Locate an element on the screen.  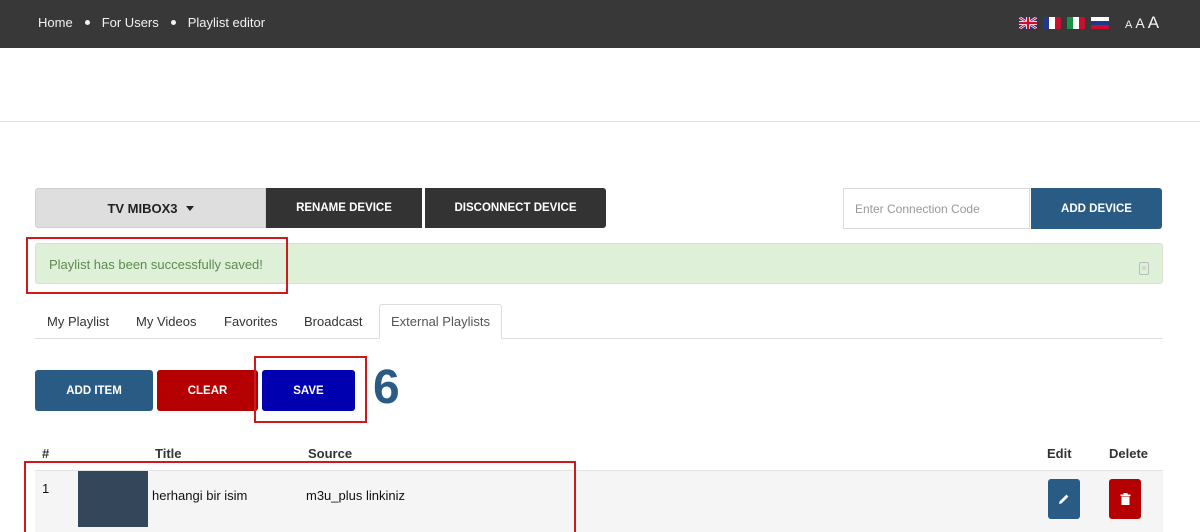
step-number: 6 is located at coordinates (386, 387).